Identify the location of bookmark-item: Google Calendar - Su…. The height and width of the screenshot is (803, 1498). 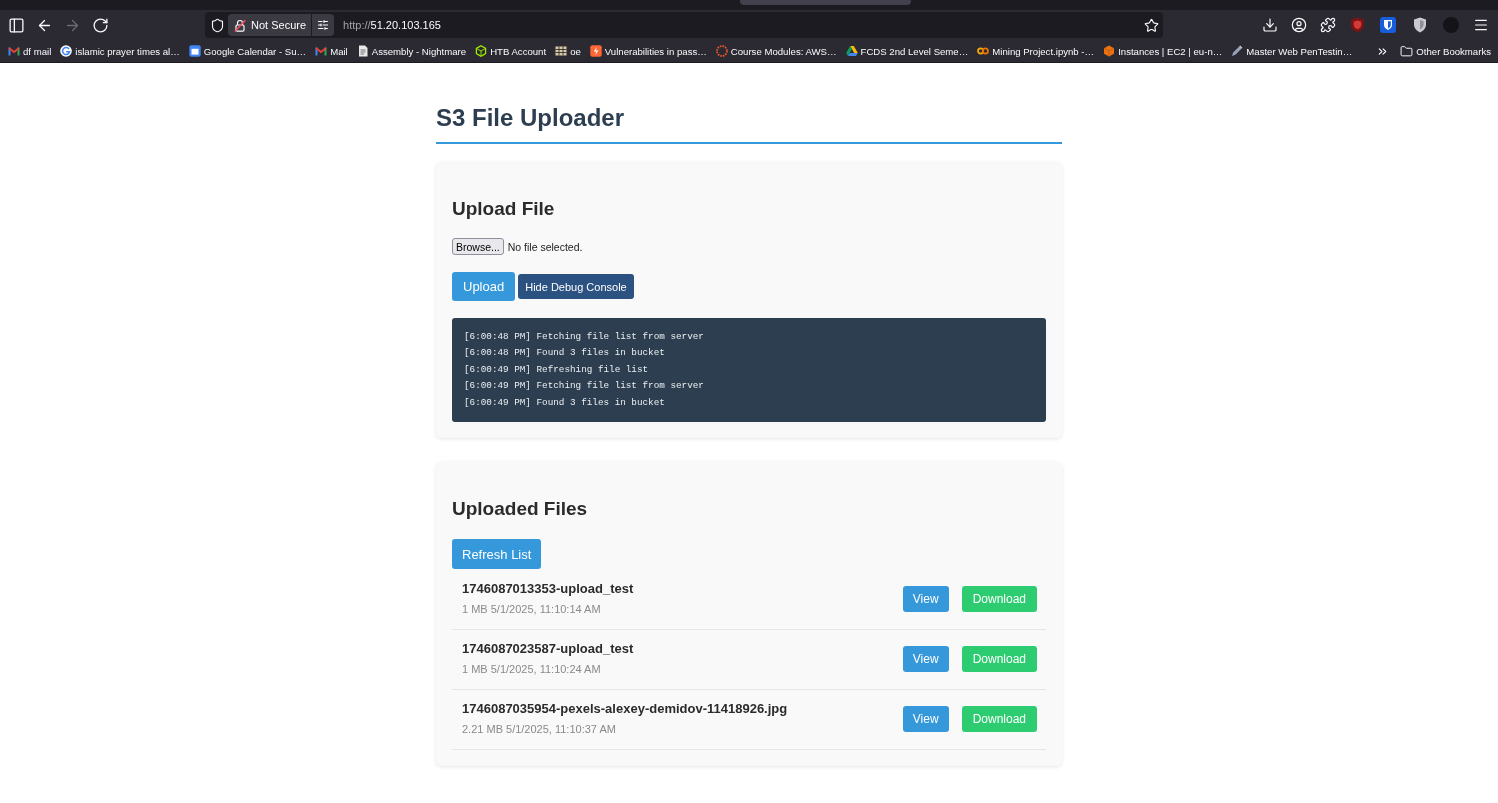
(247, 51).